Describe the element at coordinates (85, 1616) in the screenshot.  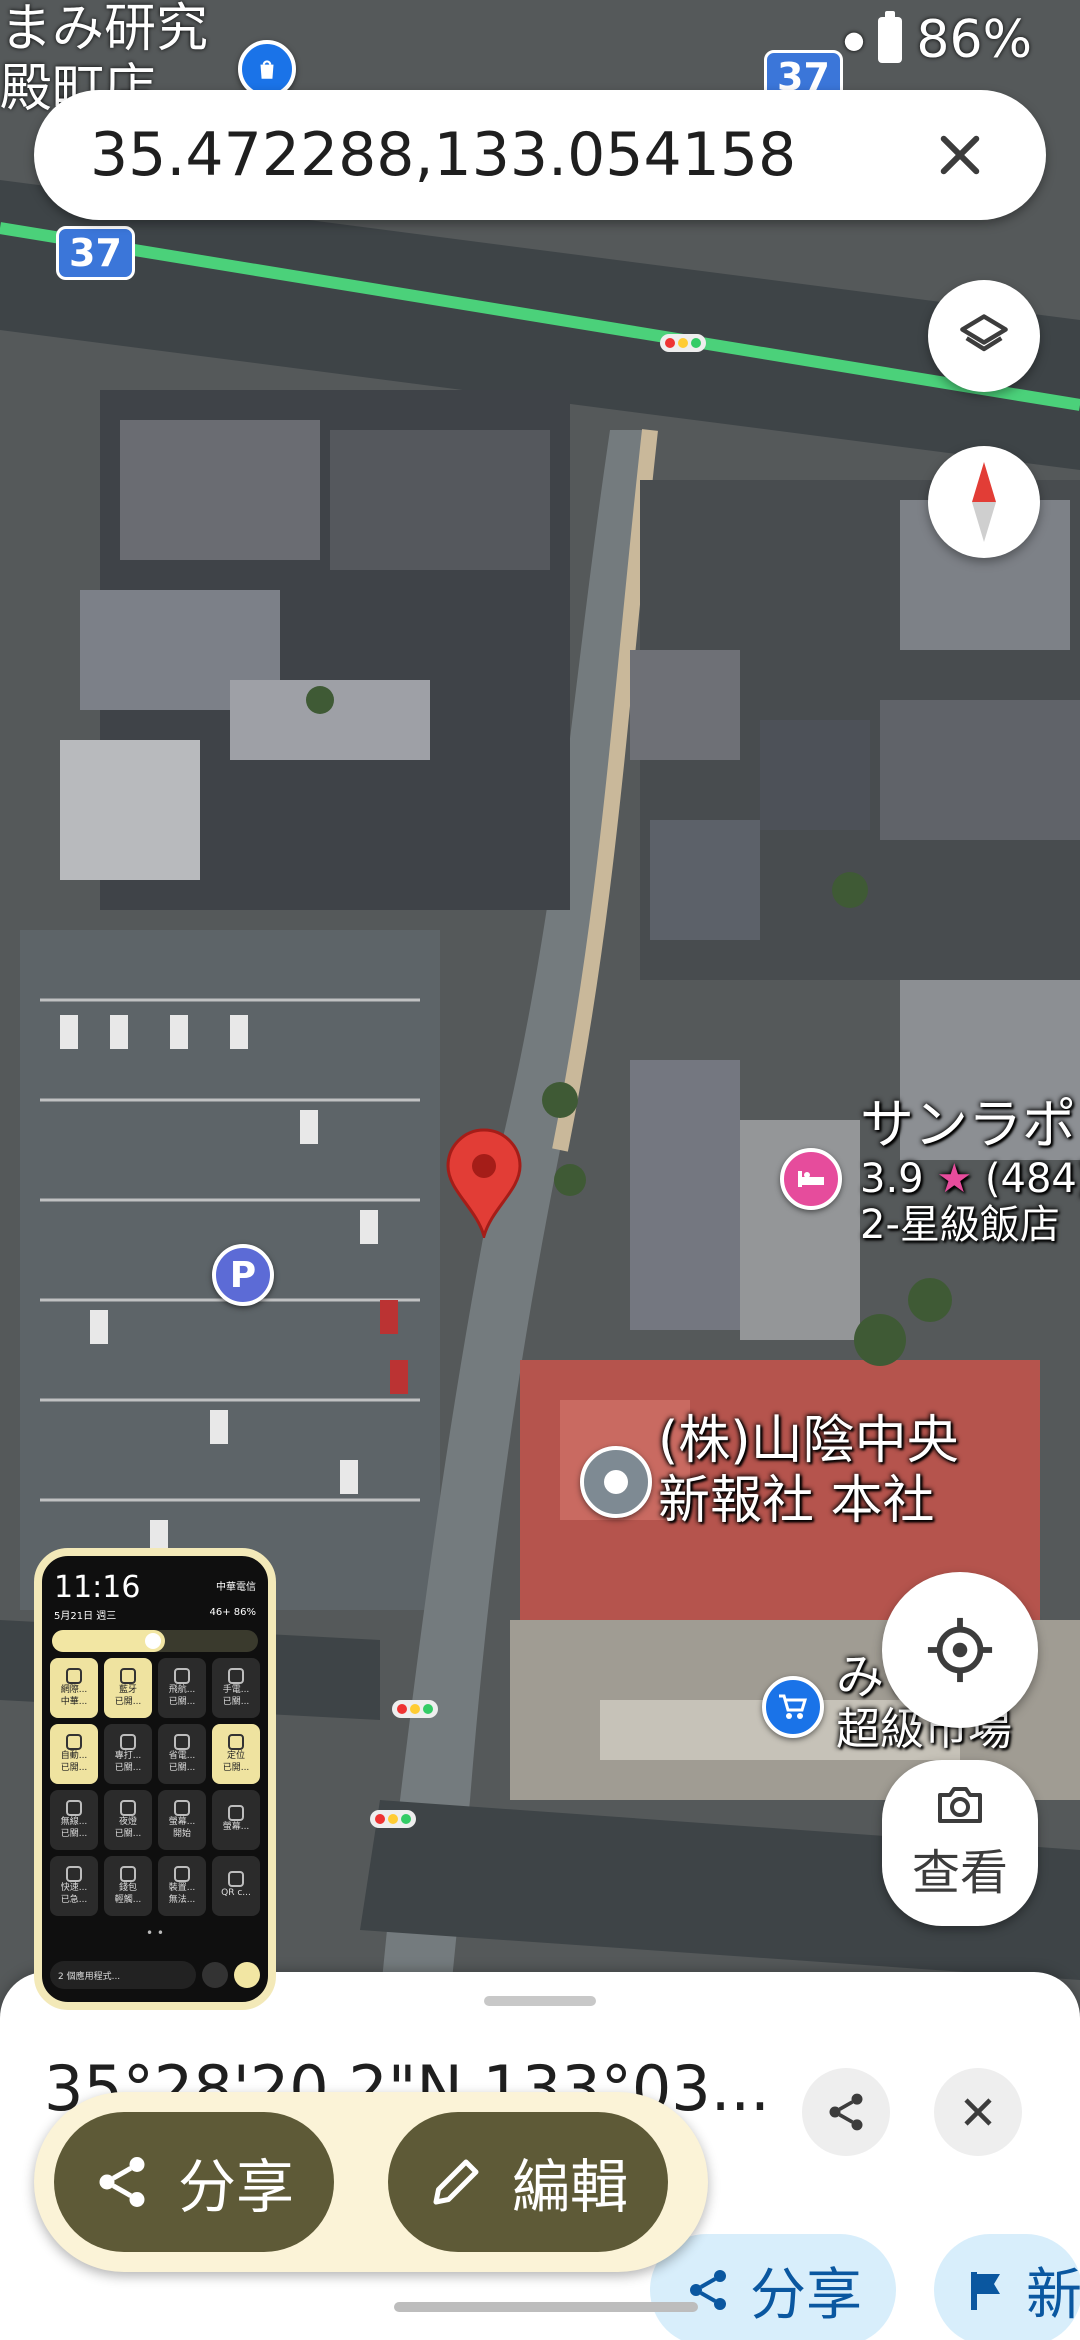
I see `qs-date: 5月21日 週三` at that location.